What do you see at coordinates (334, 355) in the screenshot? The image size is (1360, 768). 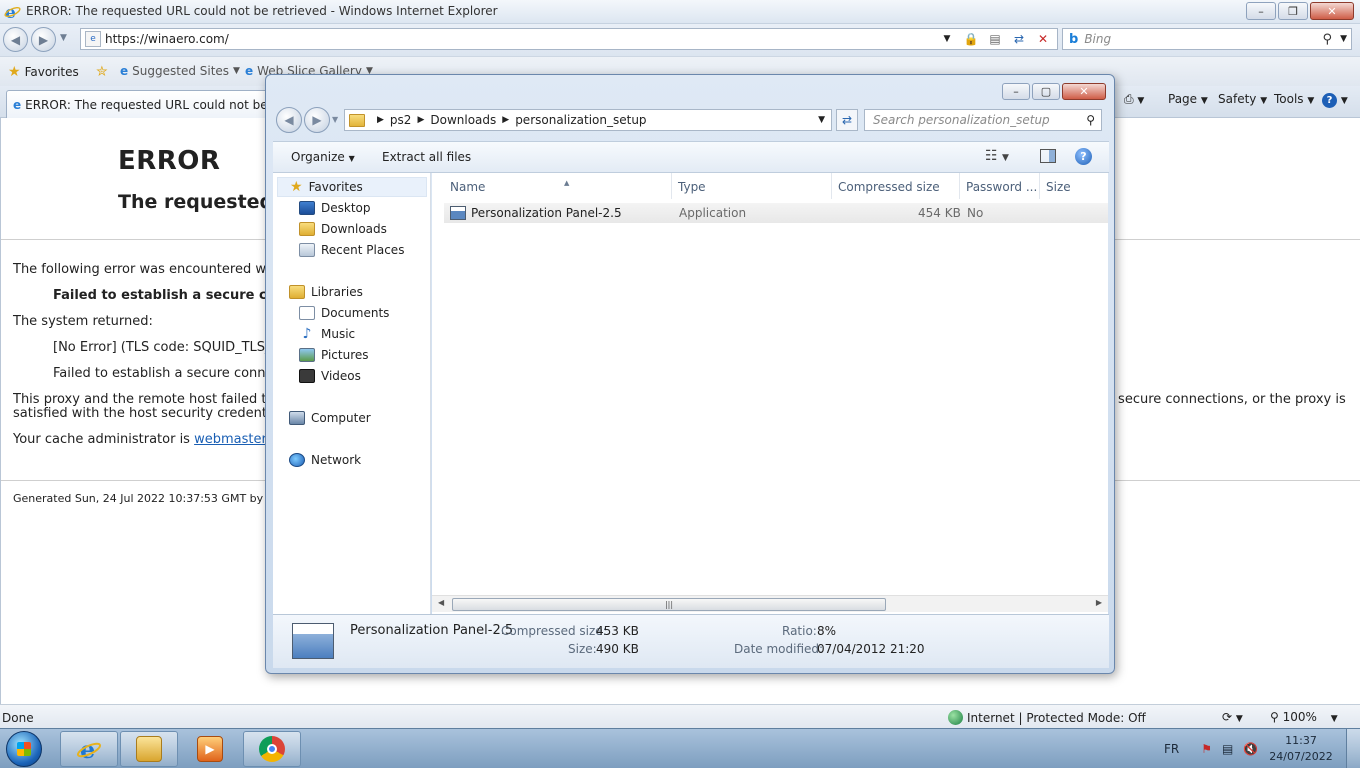 I see `sidebar-item-pictures: Pictures` at bounding box center [334, 355].